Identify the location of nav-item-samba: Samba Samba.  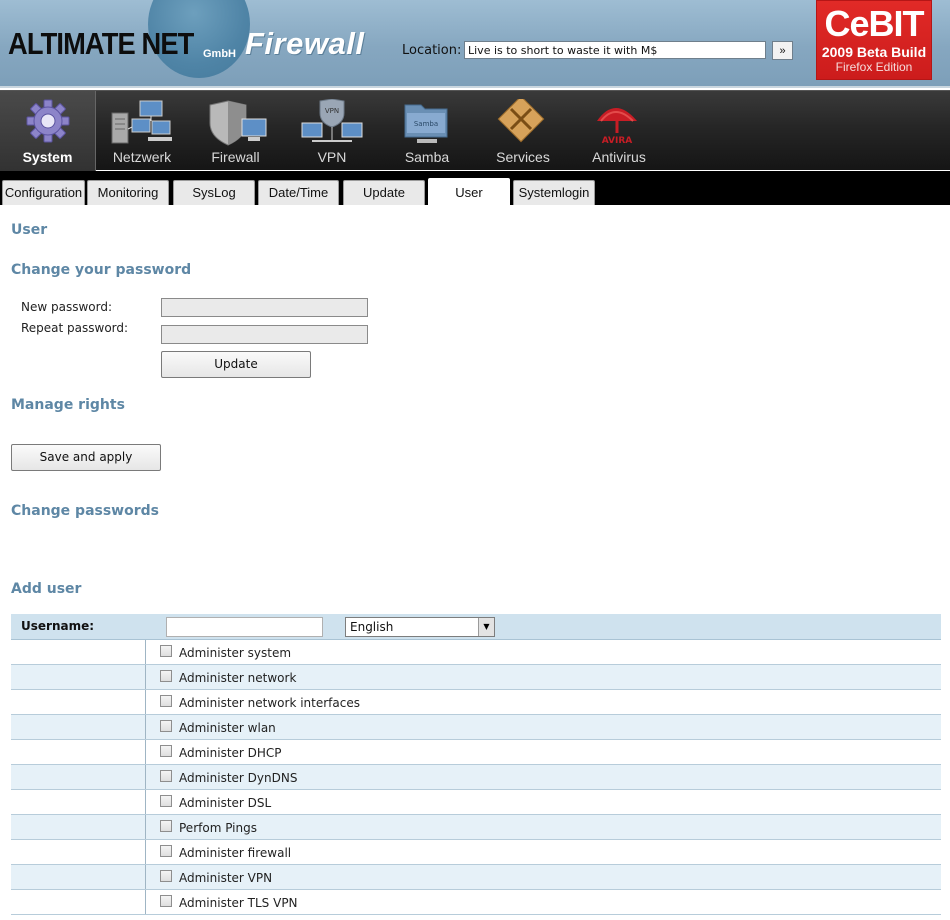
(427, 131).